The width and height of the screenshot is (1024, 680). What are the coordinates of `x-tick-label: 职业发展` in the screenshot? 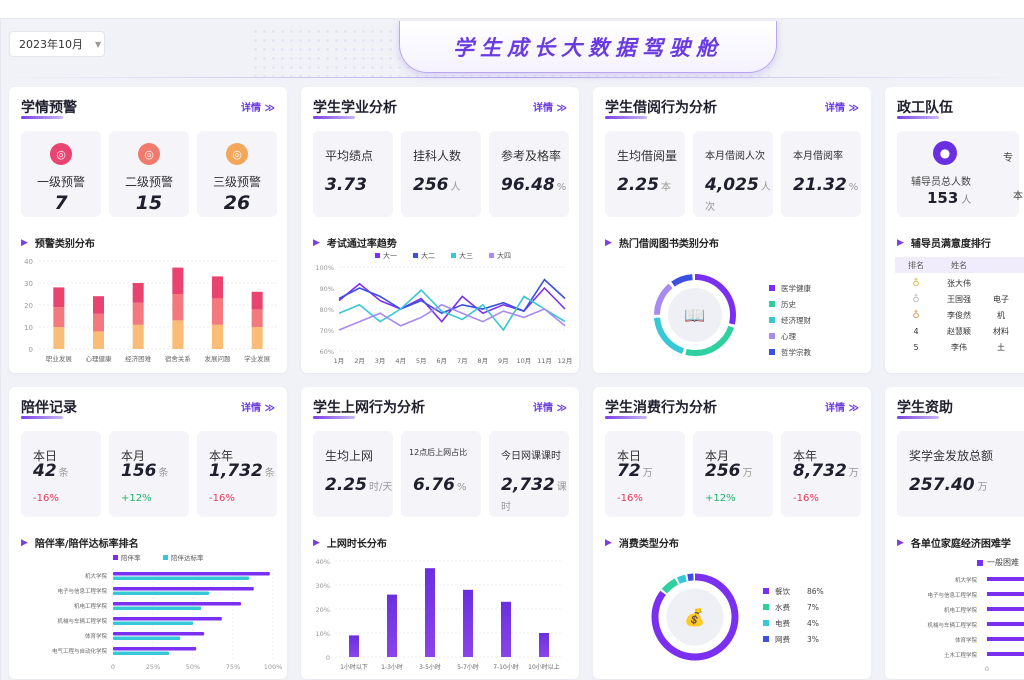 It's located at (59, 358).